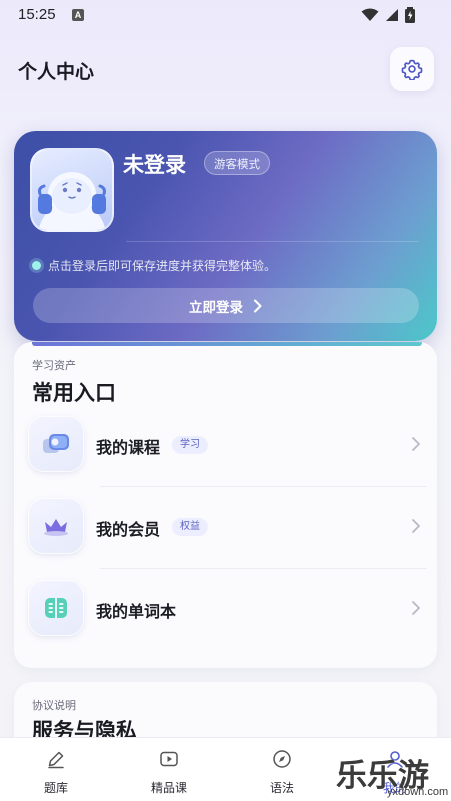  Describe the element at coordinates (281, 788) in the screenshot. I see `nav-label: 语法` at that location.